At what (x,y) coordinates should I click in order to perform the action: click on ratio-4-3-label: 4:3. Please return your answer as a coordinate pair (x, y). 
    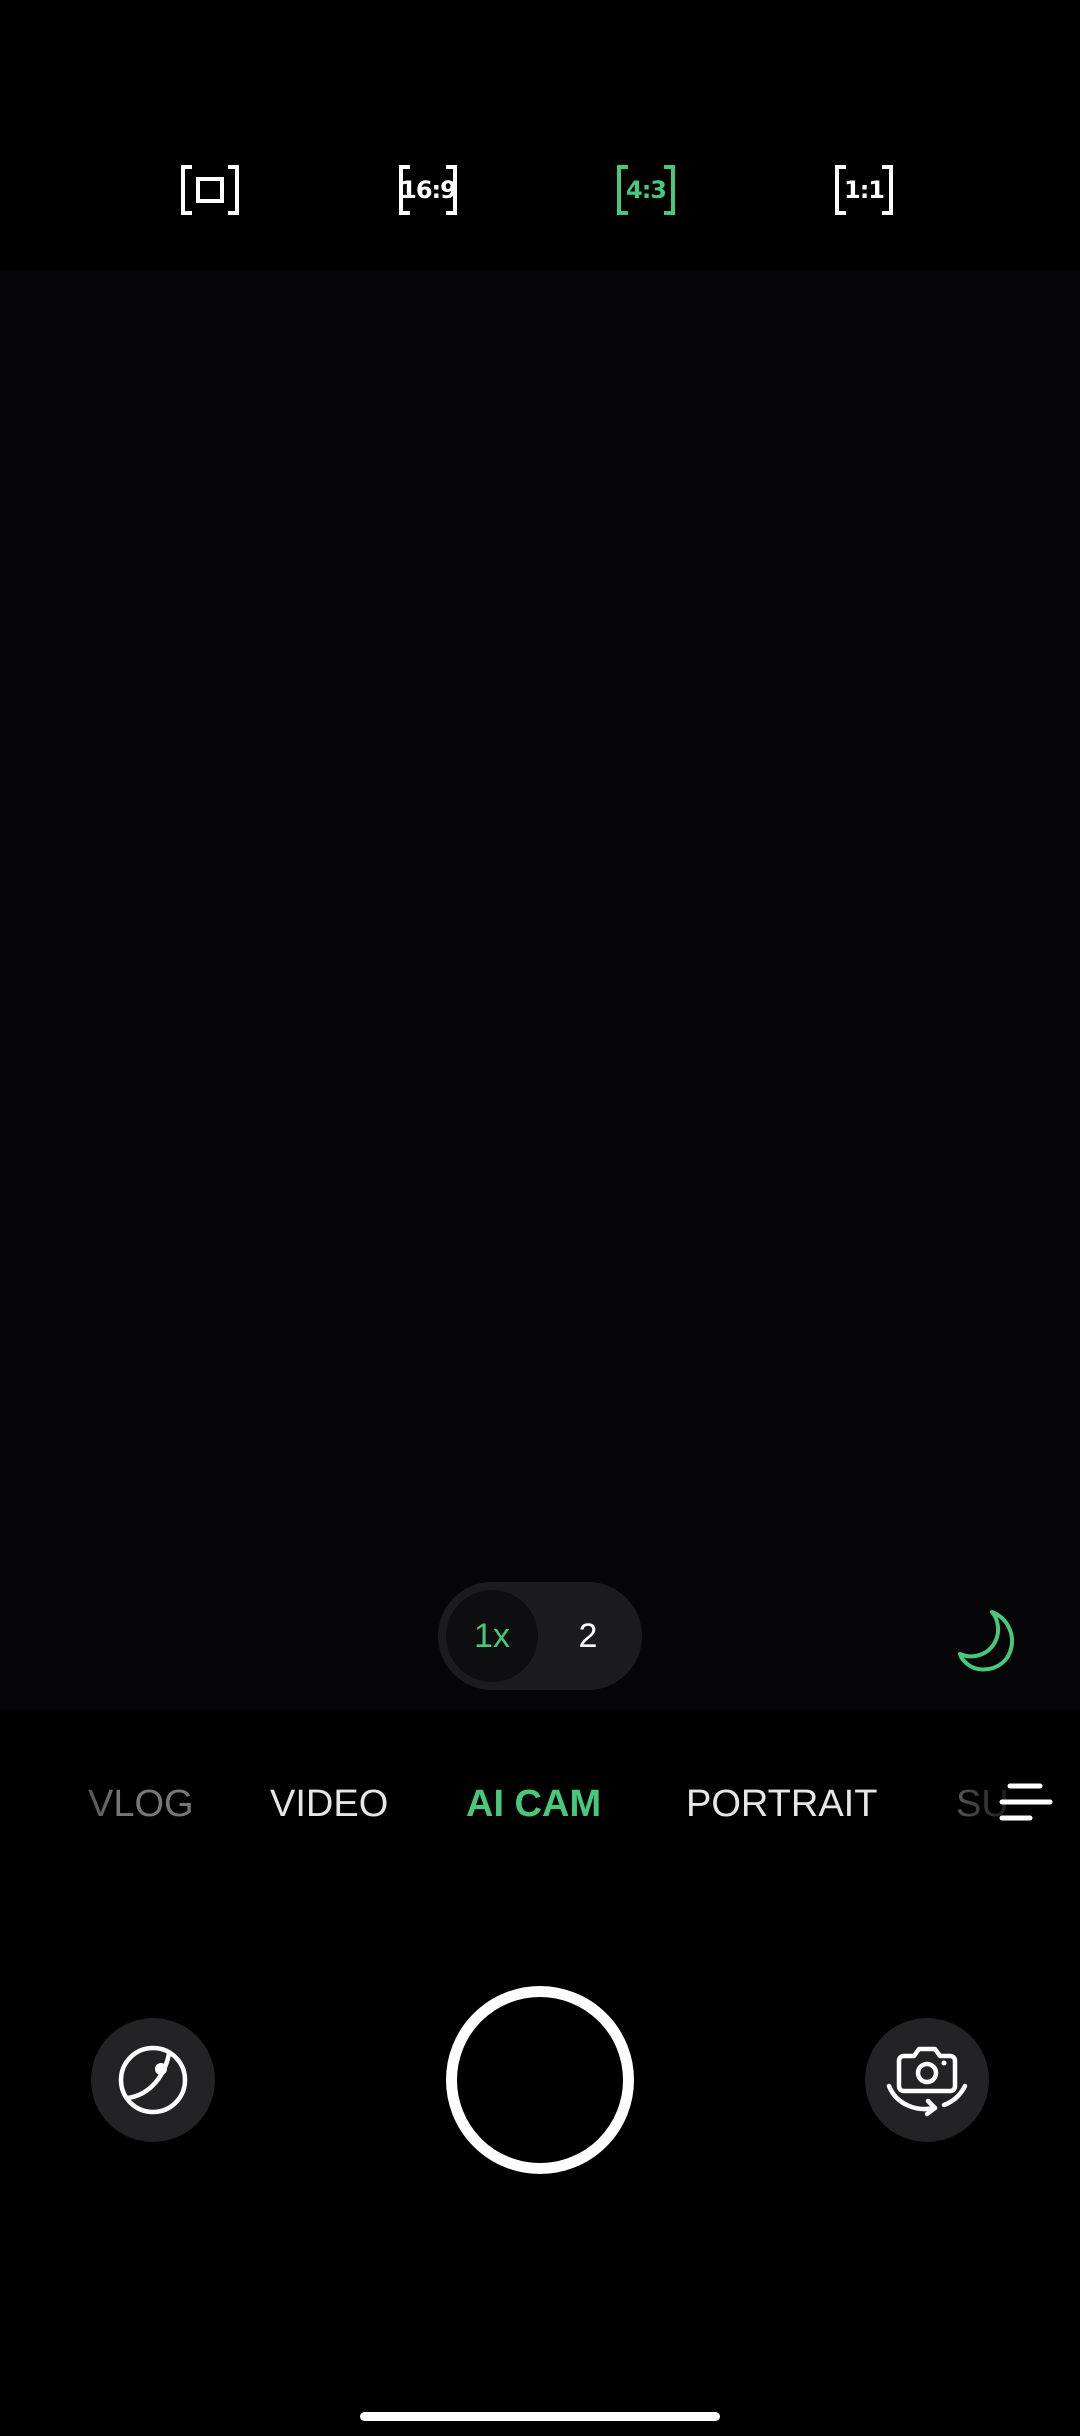
    Looking at the image, I should click on (646, 190).